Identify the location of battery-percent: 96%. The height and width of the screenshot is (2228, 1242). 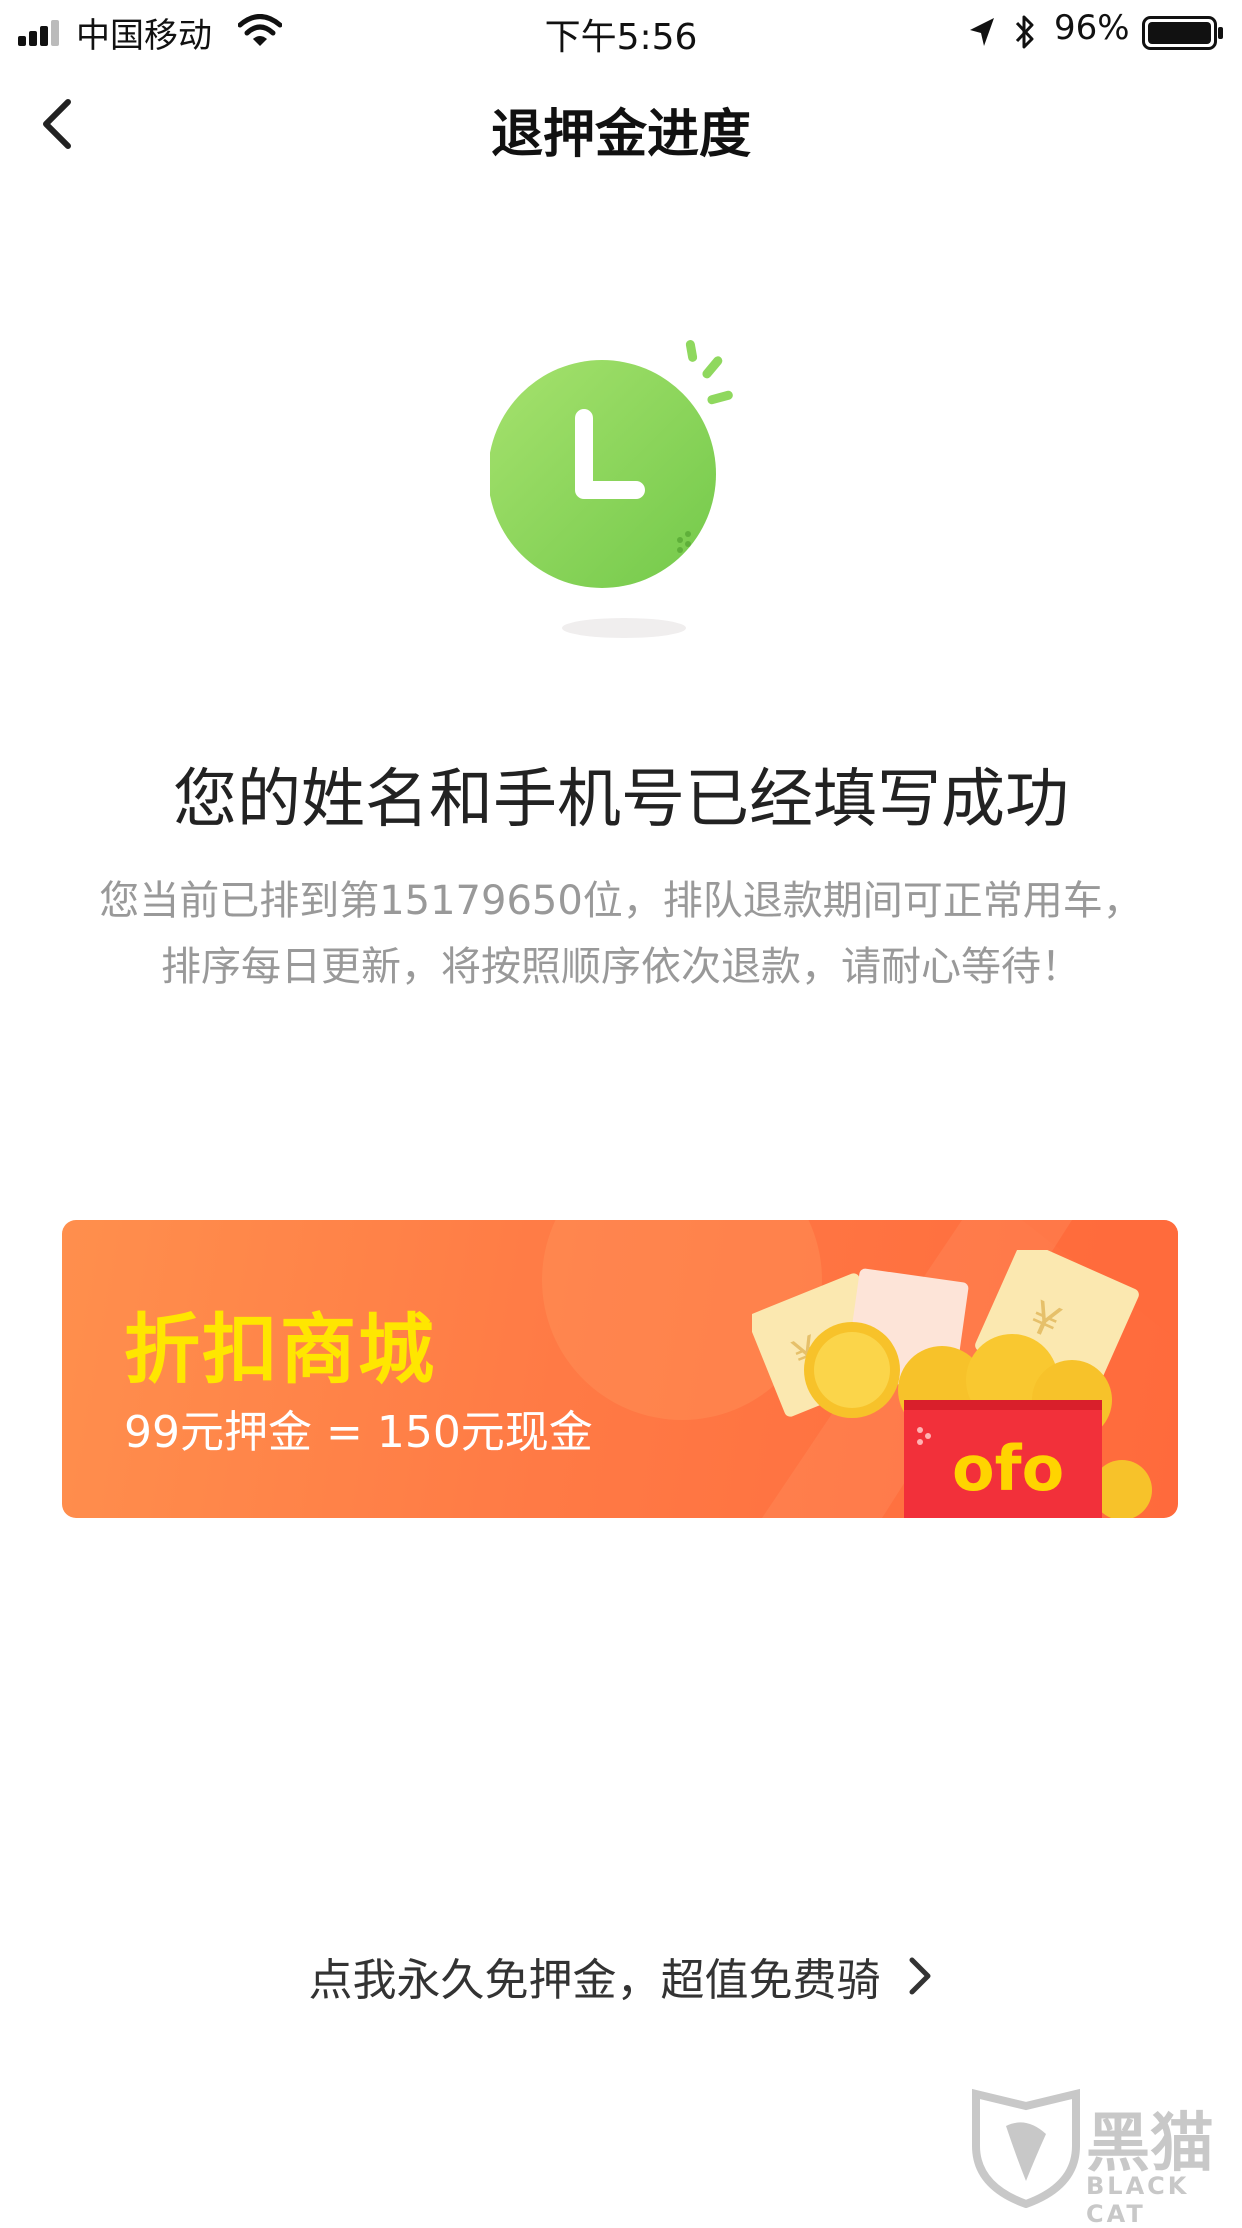
(1092, 28).